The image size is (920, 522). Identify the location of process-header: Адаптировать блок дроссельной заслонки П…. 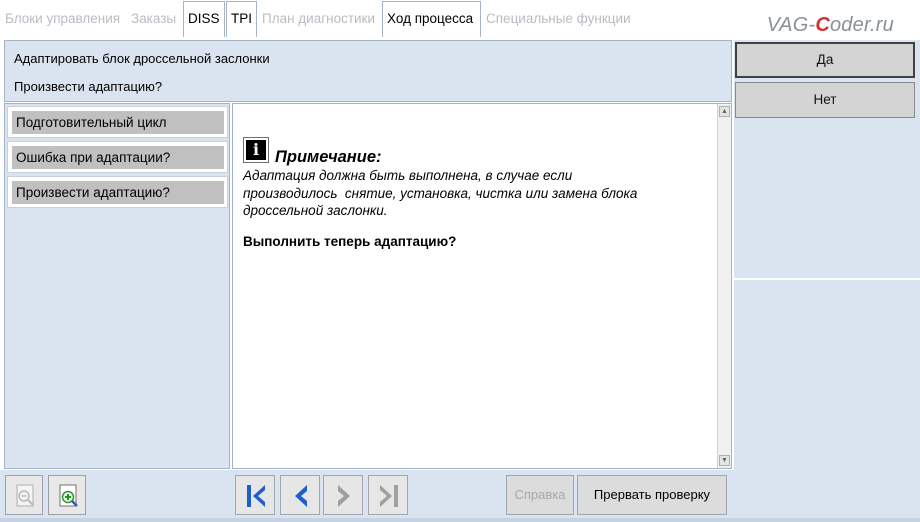
(368, 71).